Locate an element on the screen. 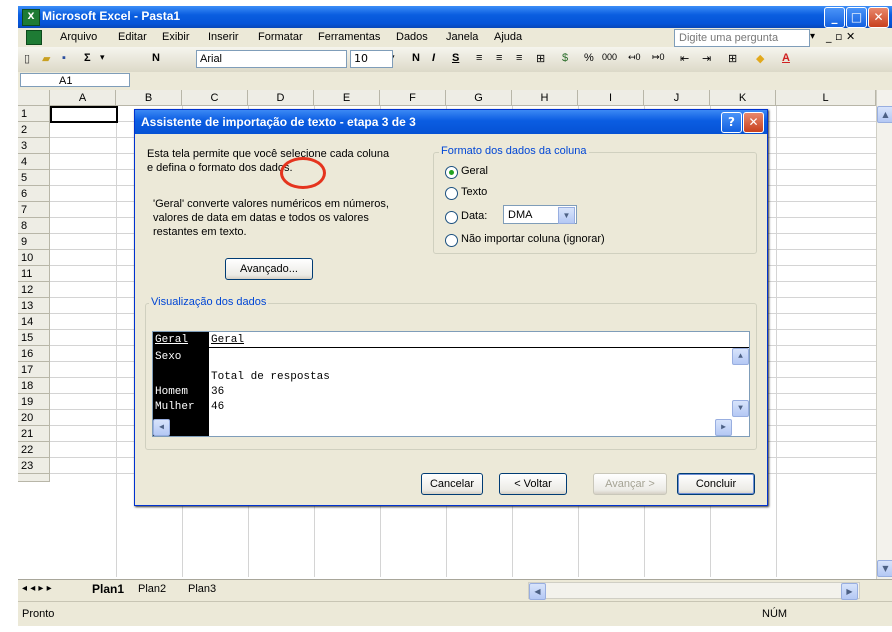 This screenshot has width=892, height=632. back-button: < Voltar is located at coordinates (533, 484).